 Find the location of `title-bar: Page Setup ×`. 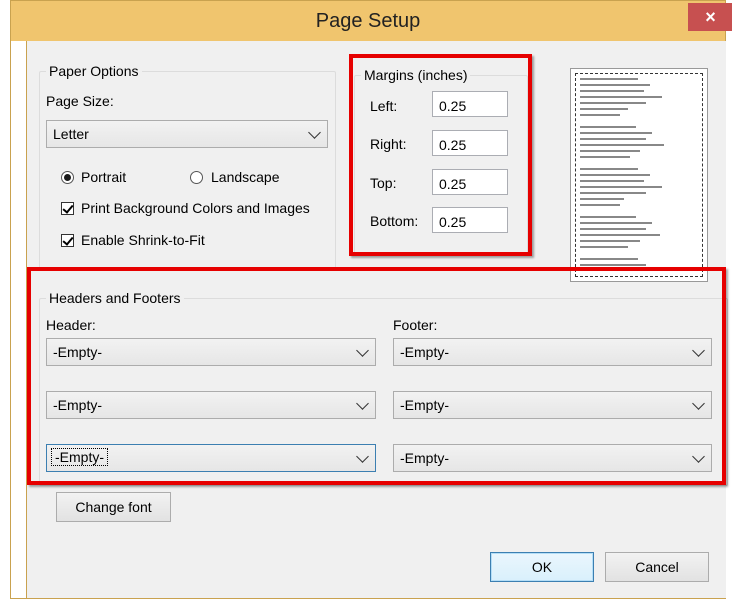

title-bar: Page Setup × is located at coordinates (371, 21).